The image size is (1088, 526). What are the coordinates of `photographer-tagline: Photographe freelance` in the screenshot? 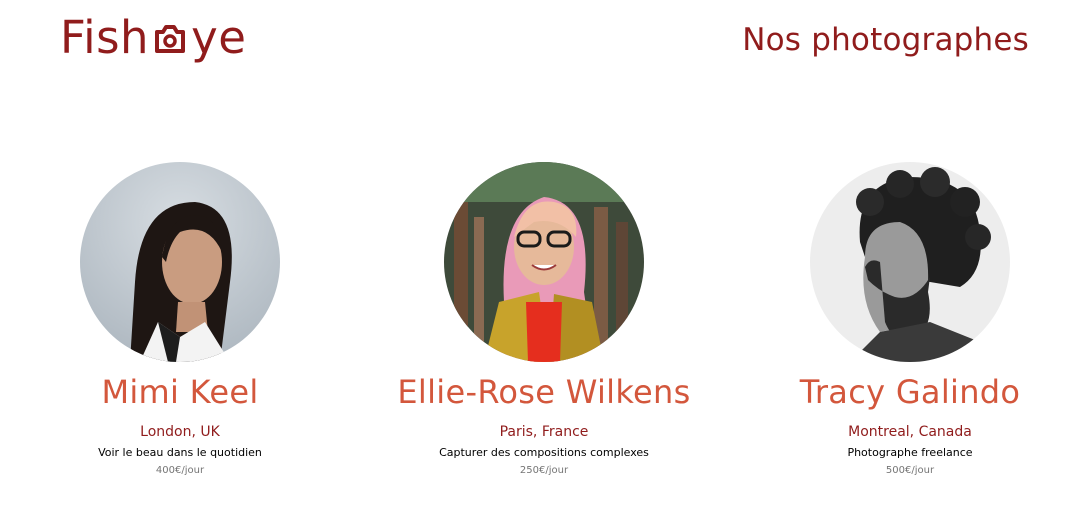 It's located at (910, 452).